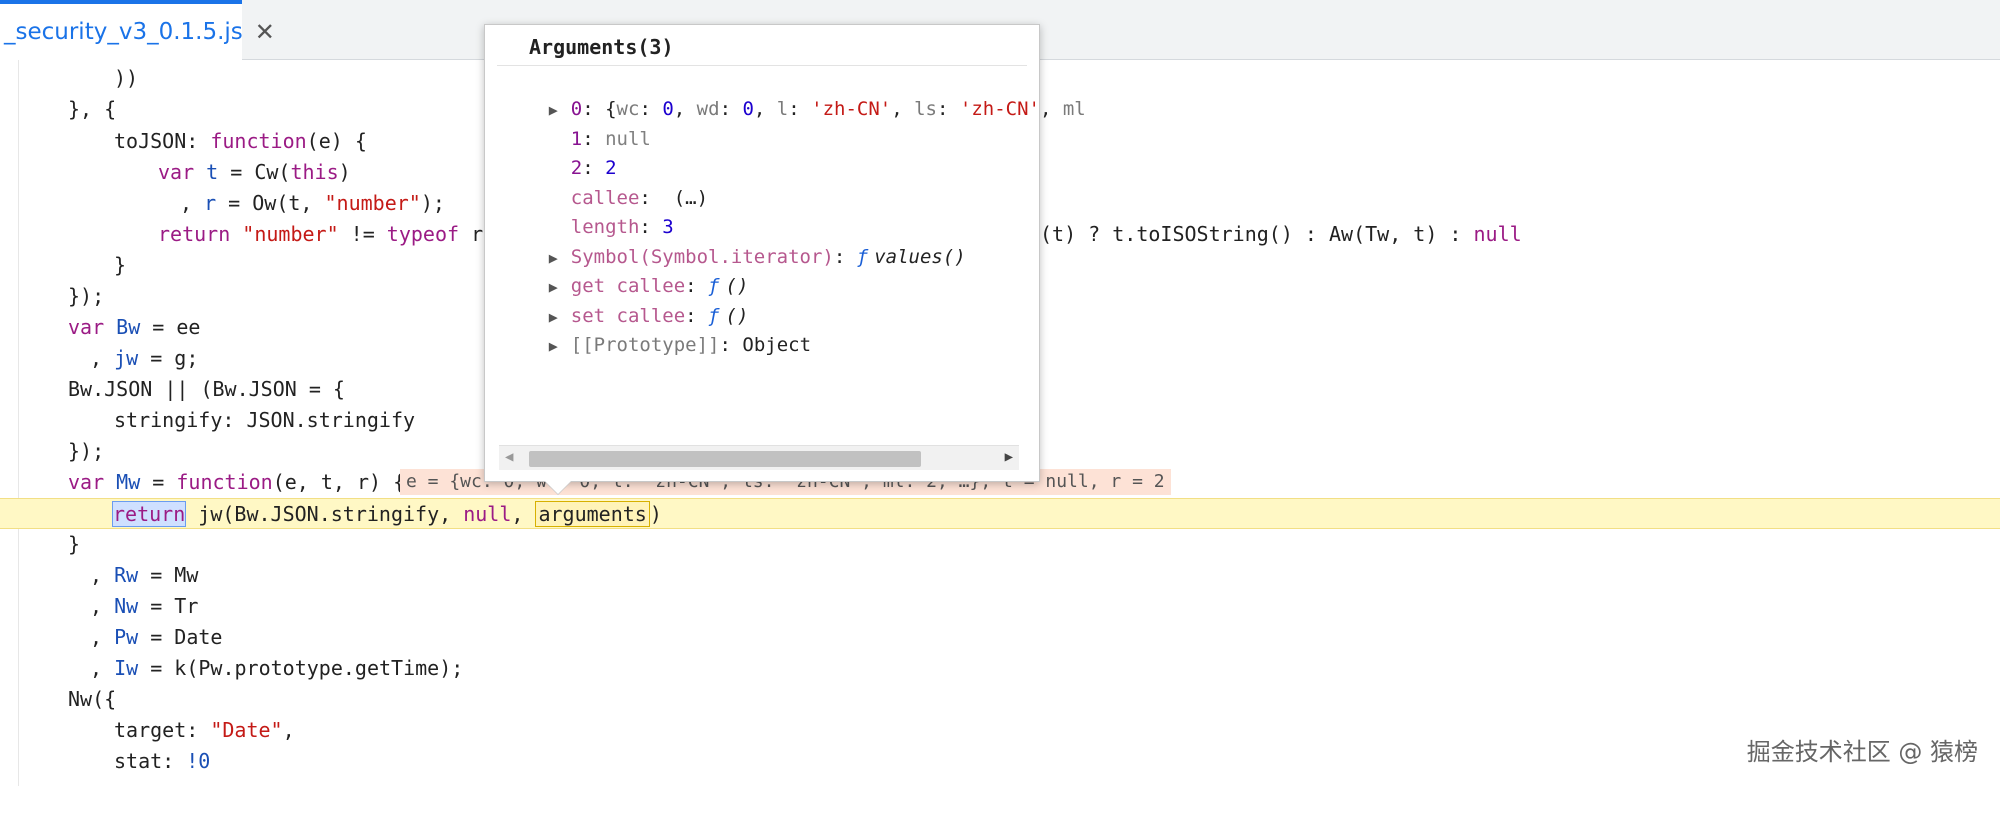 This screenshot has height=839, width=2000. I want to click on code-text: stat:, so click(150, 761).